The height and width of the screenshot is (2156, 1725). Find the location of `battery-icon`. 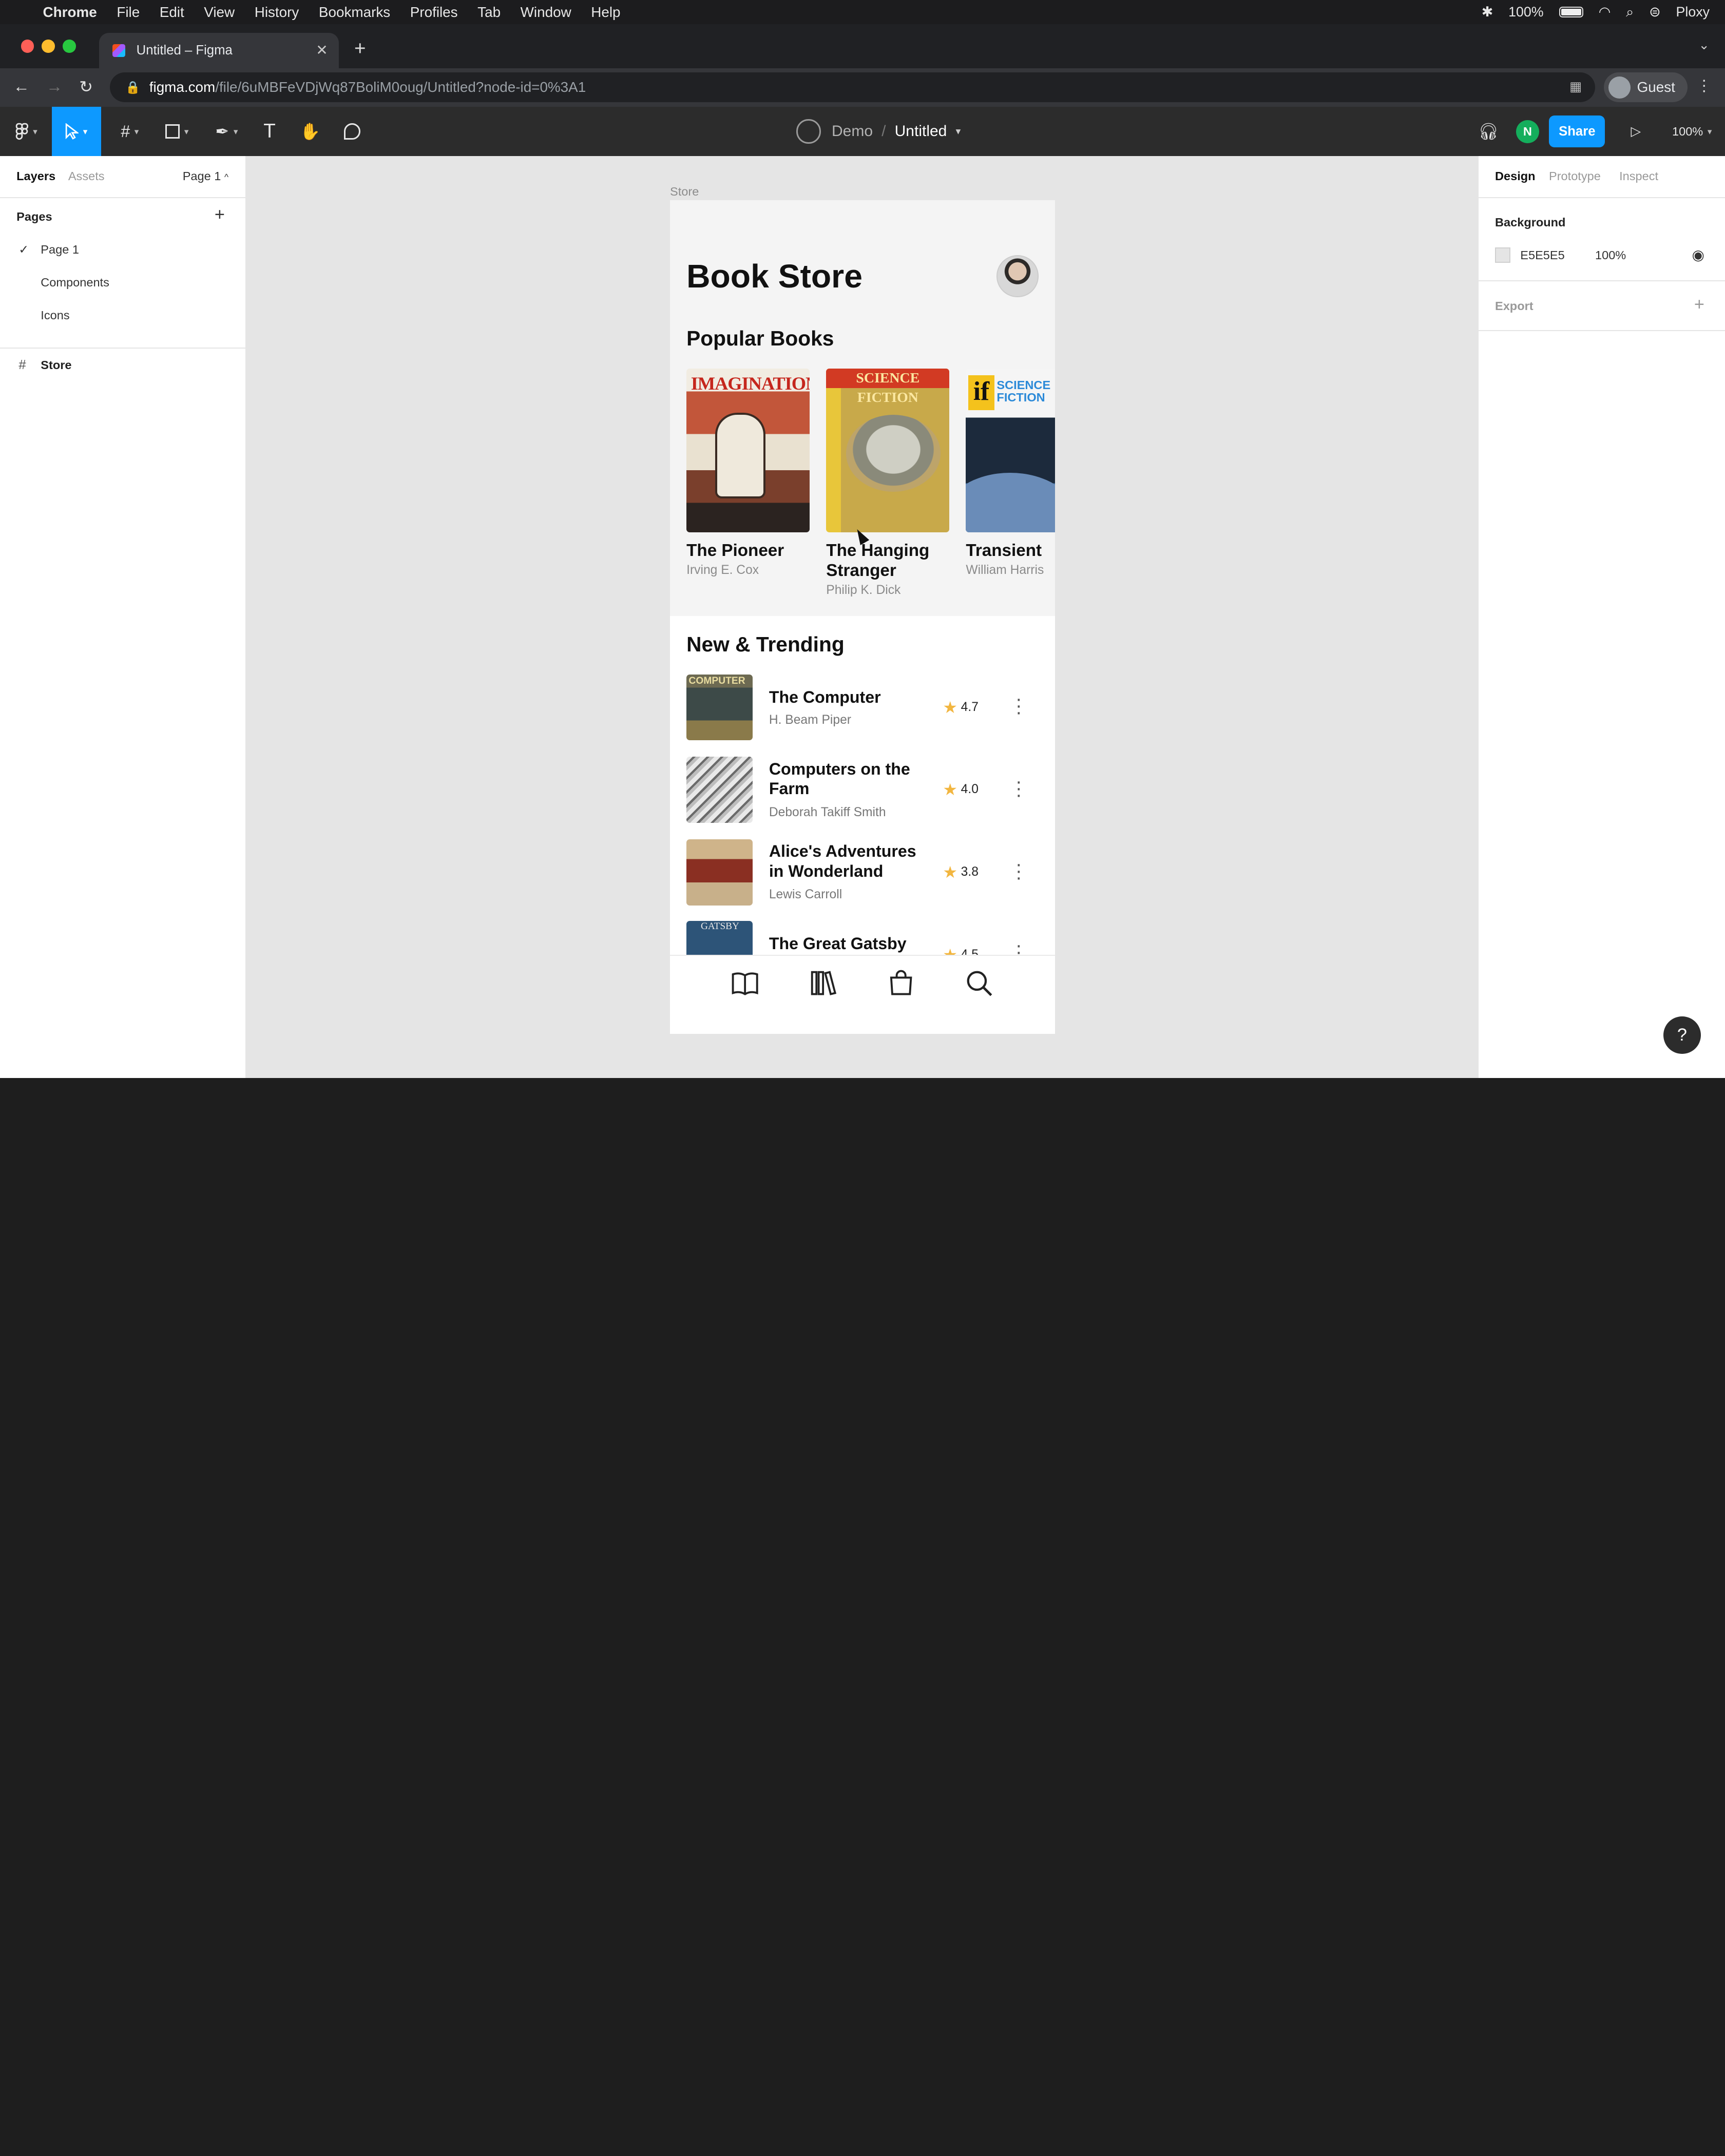

battery-icon is located at coordinates (1571, 12).